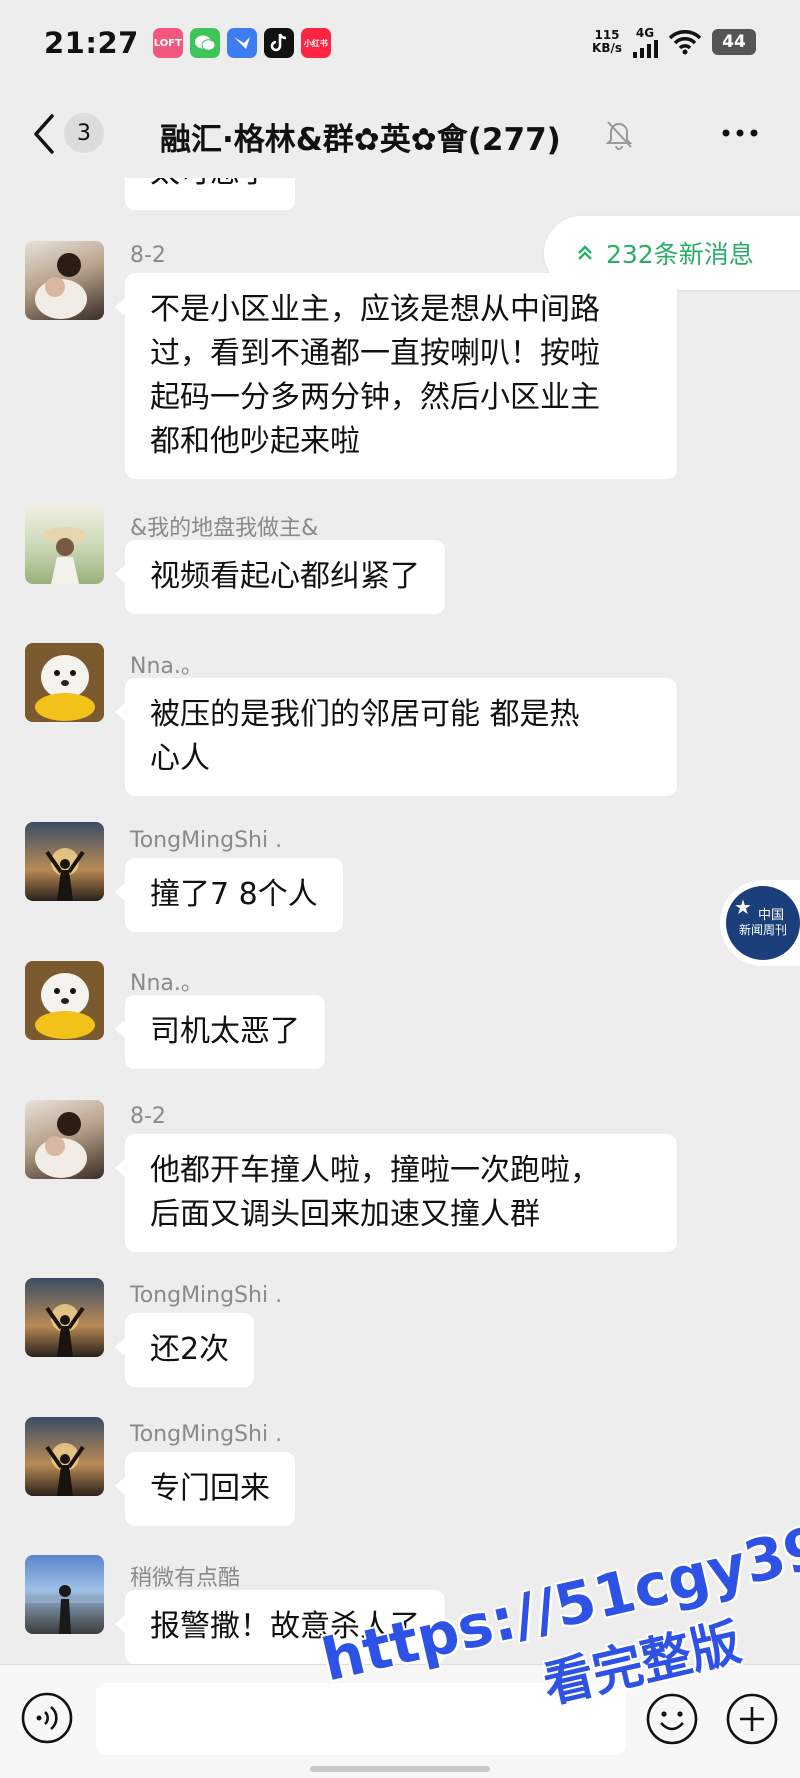  Describe the element at coordinates (91, 43) in the screenshot. I see `status-time: 21:27` at that location.